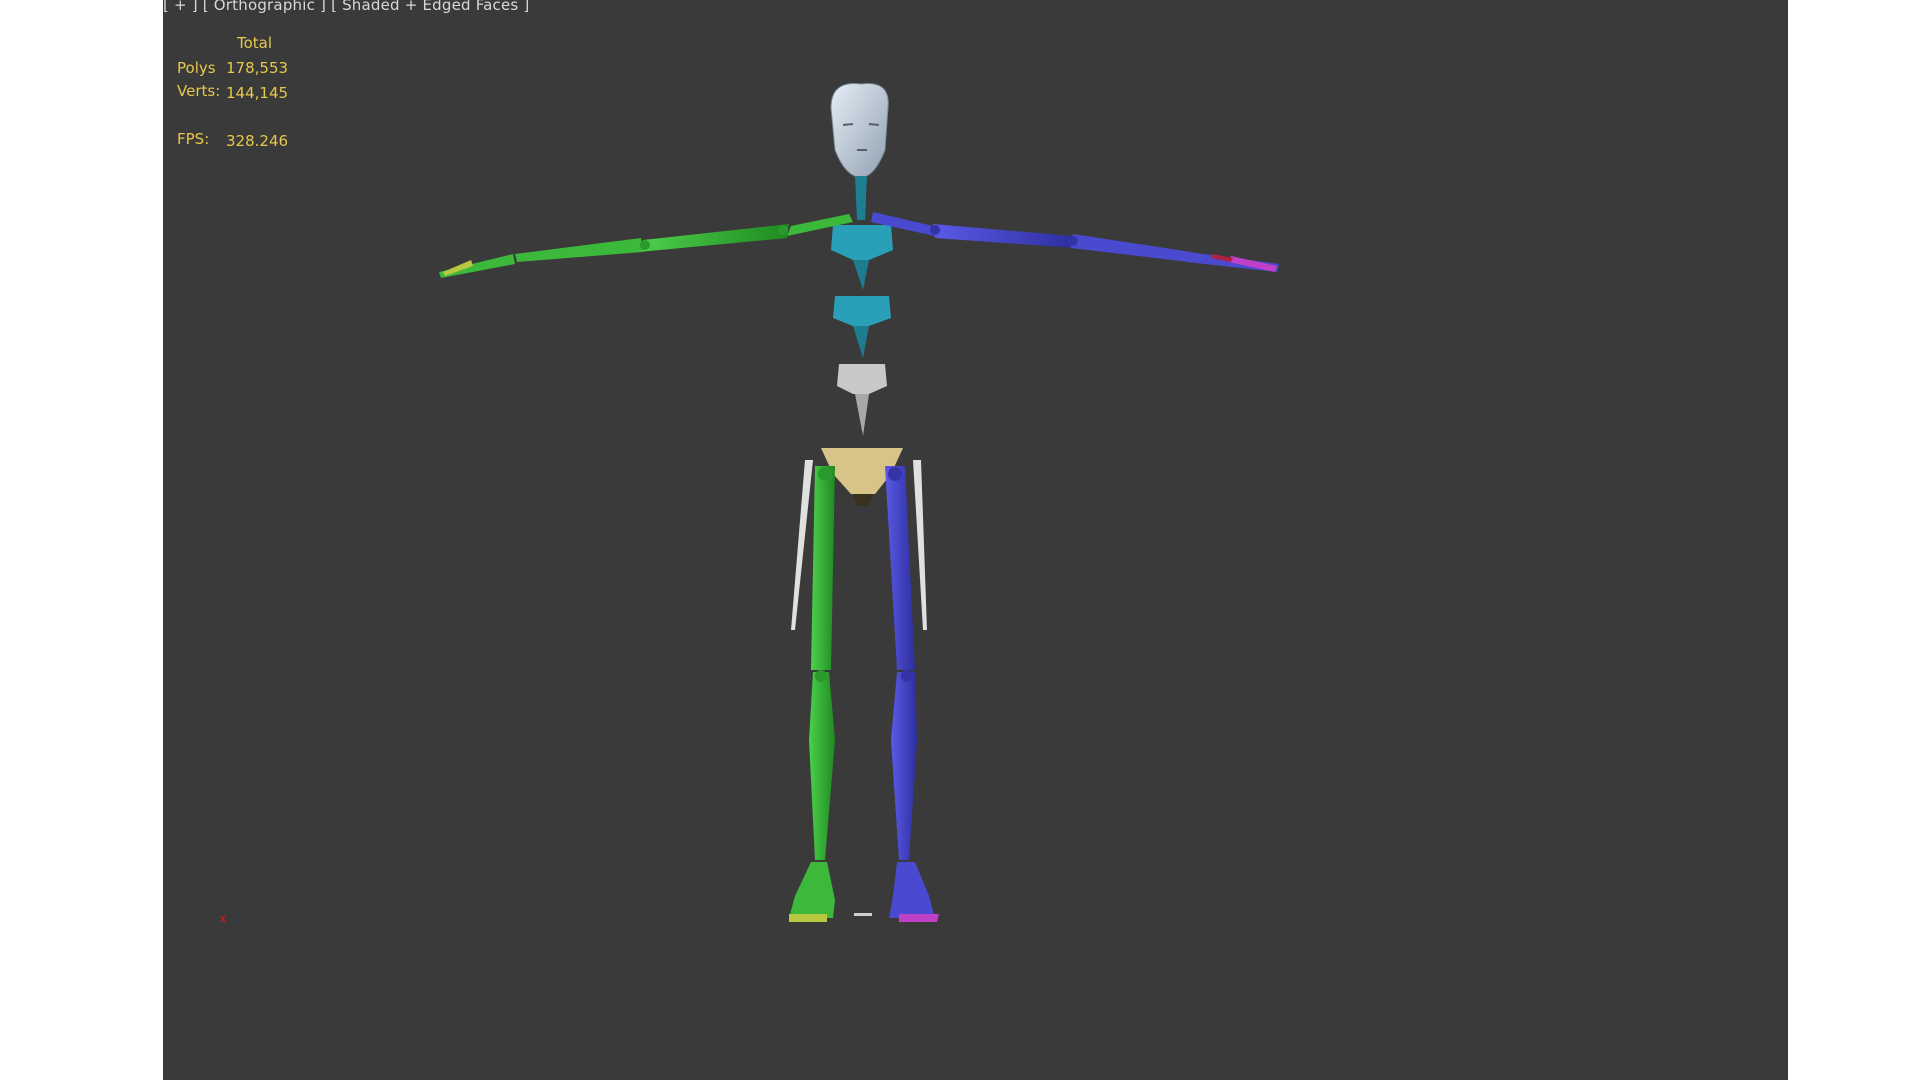  What do you see at coordinates (859, 131) in the screenshot?
I see `bone-head` at bounding box center [859, 131].